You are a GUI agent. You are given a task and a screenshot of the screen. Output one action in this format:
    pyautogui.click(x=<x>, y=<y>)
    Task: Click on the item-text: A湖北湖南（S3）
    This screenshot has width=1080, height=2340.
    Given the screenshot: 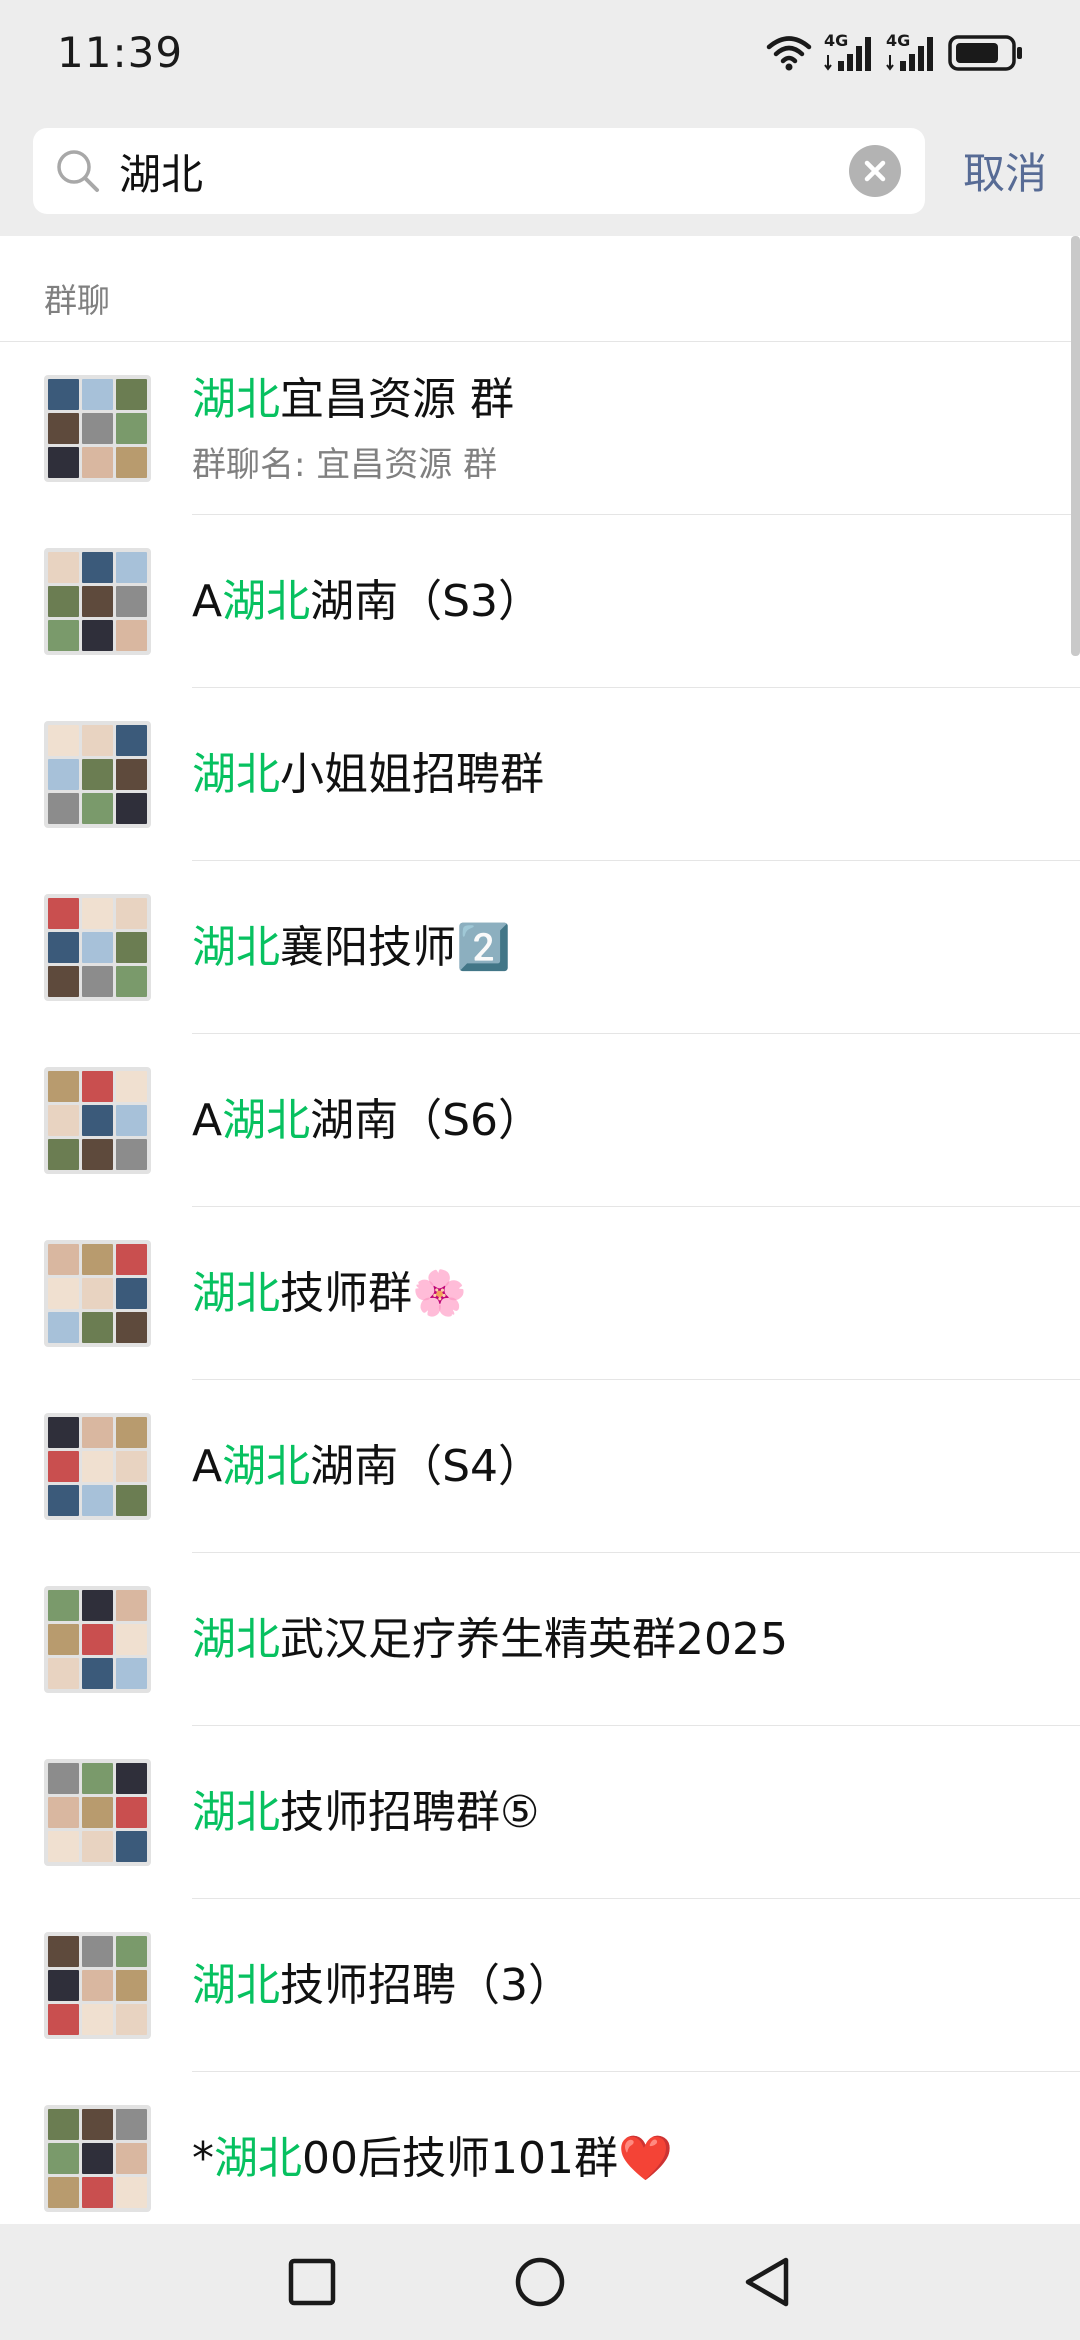 What is the action you would take?
    pyautogui.click(x=626, y=601)
    